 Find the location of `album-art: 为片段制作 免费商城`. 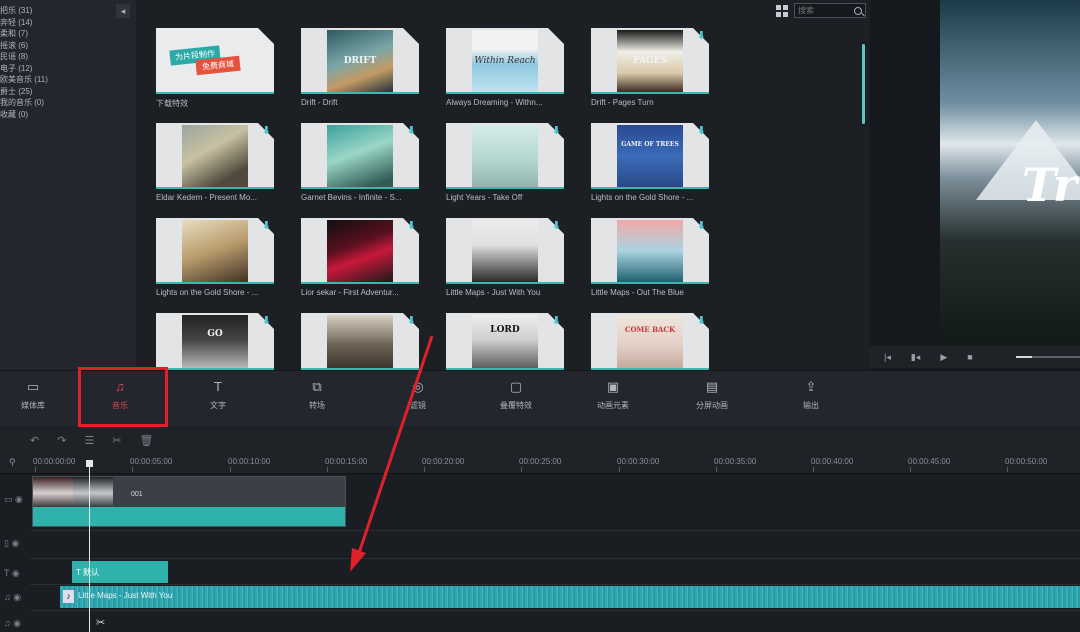

album-art: 为片段制作 免费商城 is located at coordinates (215, 61).